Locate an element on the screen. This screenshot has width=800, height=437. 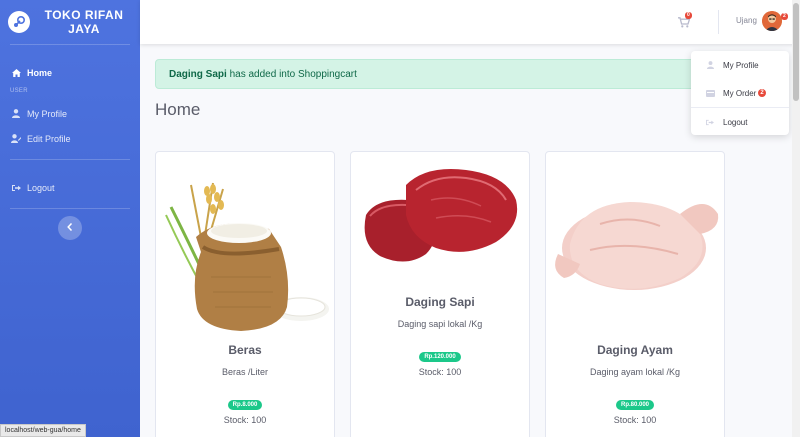
beef-meat-image is located at coordinates (441, 215).